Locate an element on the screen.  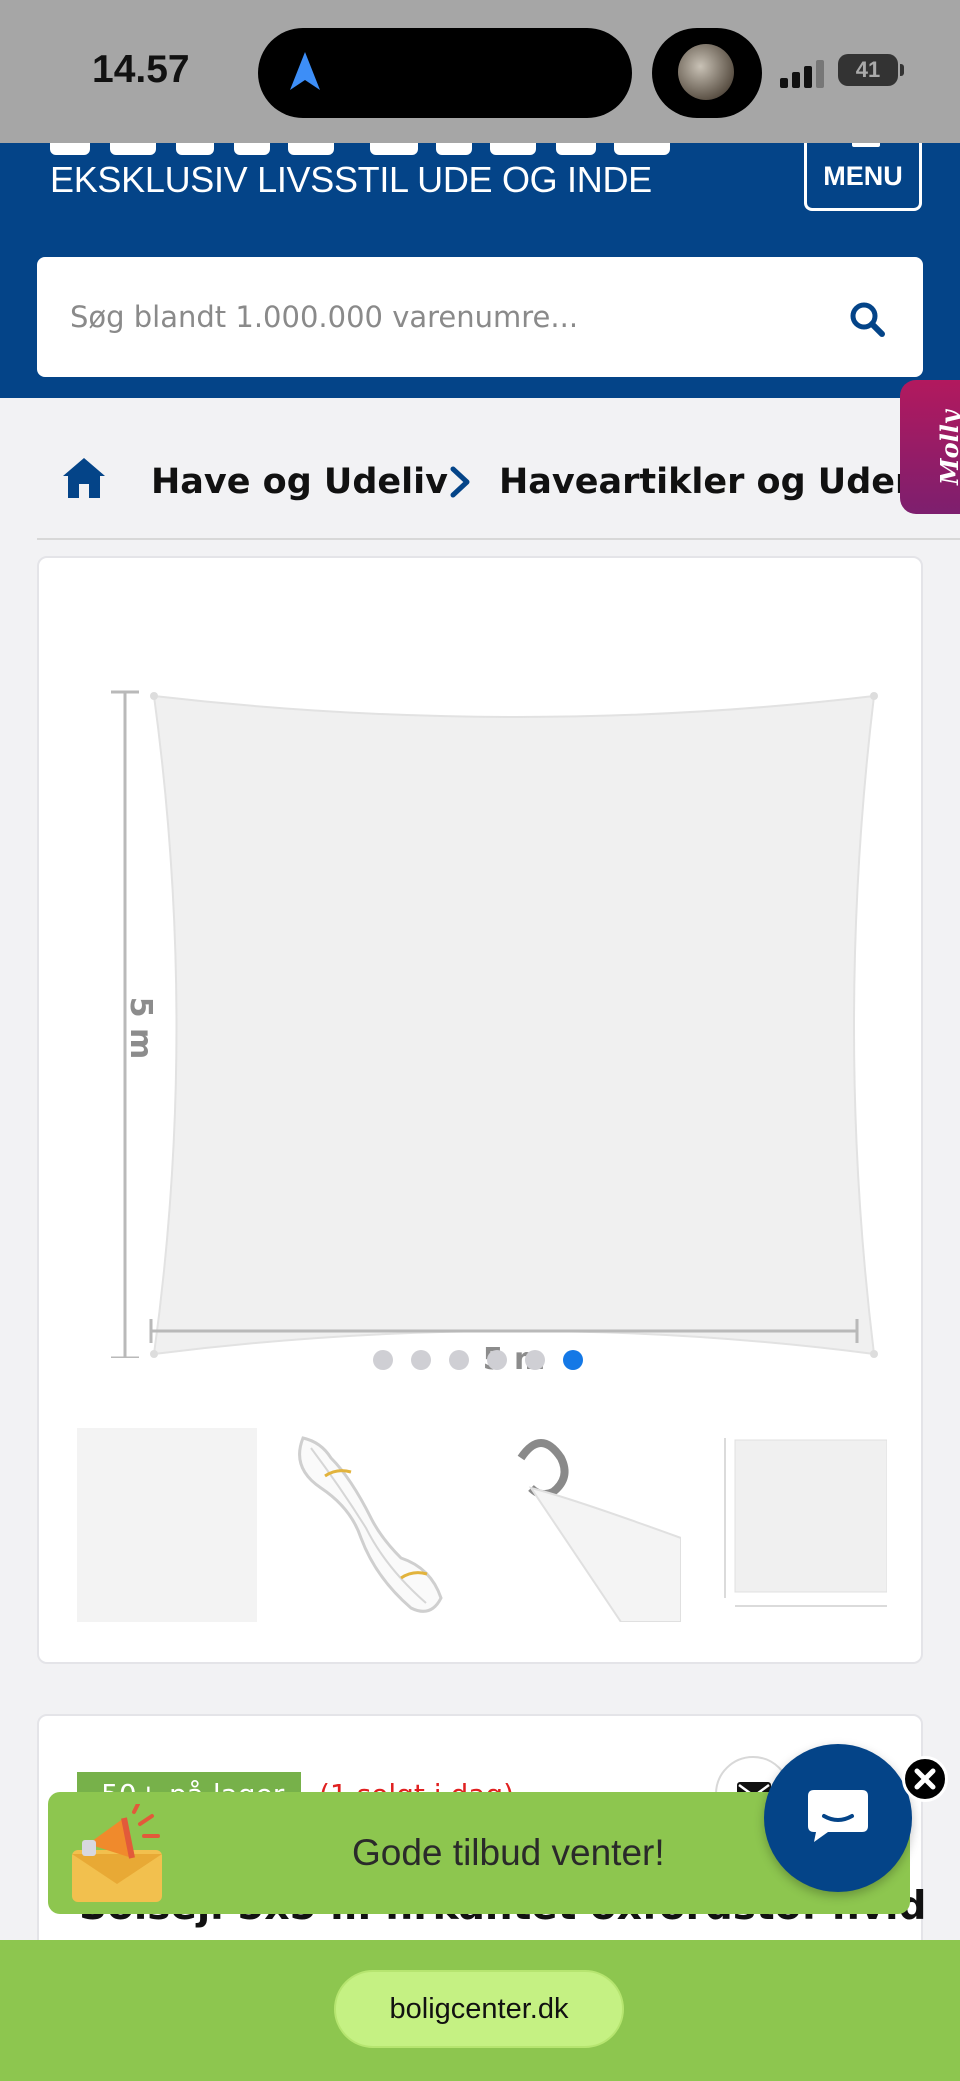
chat-close-button is located at coordinates (925, 1779).